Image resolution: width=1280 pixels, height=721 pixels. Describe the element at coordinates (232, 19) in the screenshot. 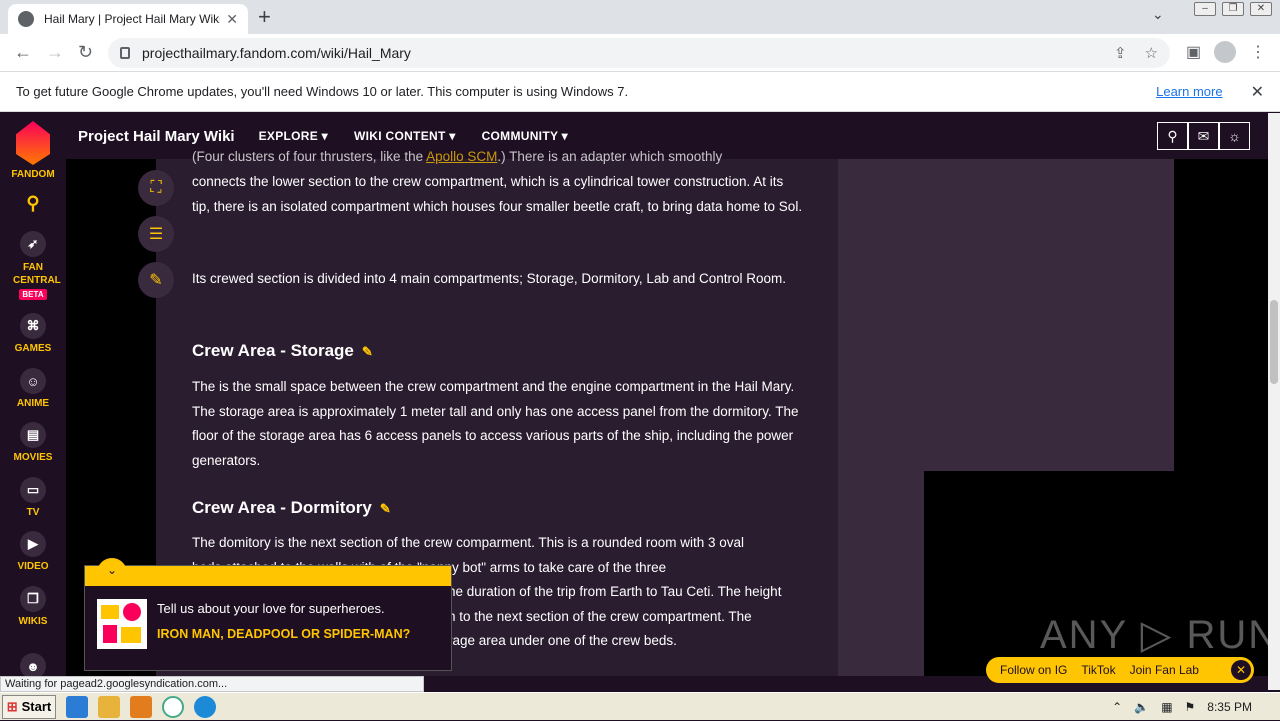

I see `tab-close-icon: ✕` at that location.